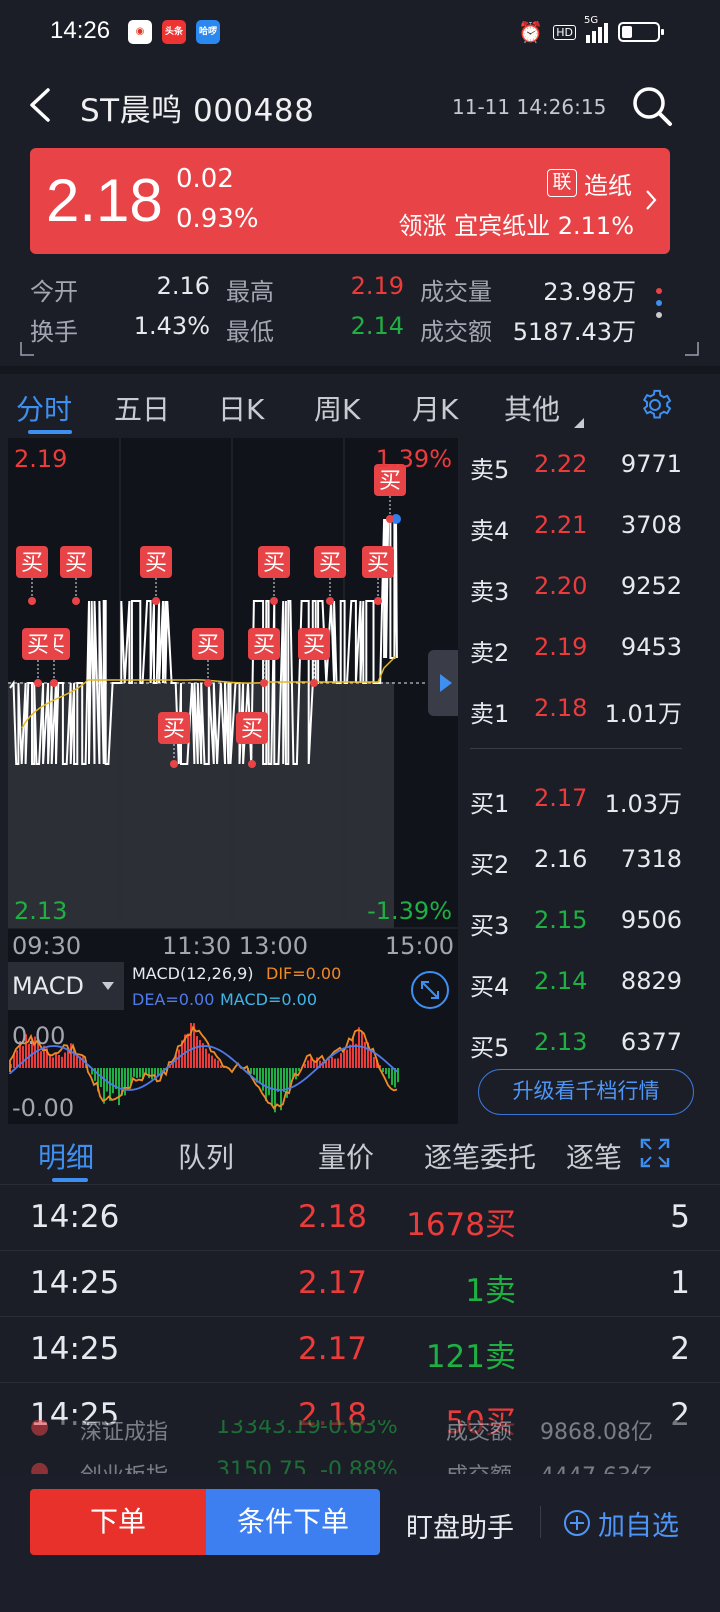 Image resolution: width=720 pixels, height=1612 pixels. What do you see at coordinates (576, 865) in the screenshot?
I see `order-book-row: 买2 2.16 7318` at bounding box center [576, 865].